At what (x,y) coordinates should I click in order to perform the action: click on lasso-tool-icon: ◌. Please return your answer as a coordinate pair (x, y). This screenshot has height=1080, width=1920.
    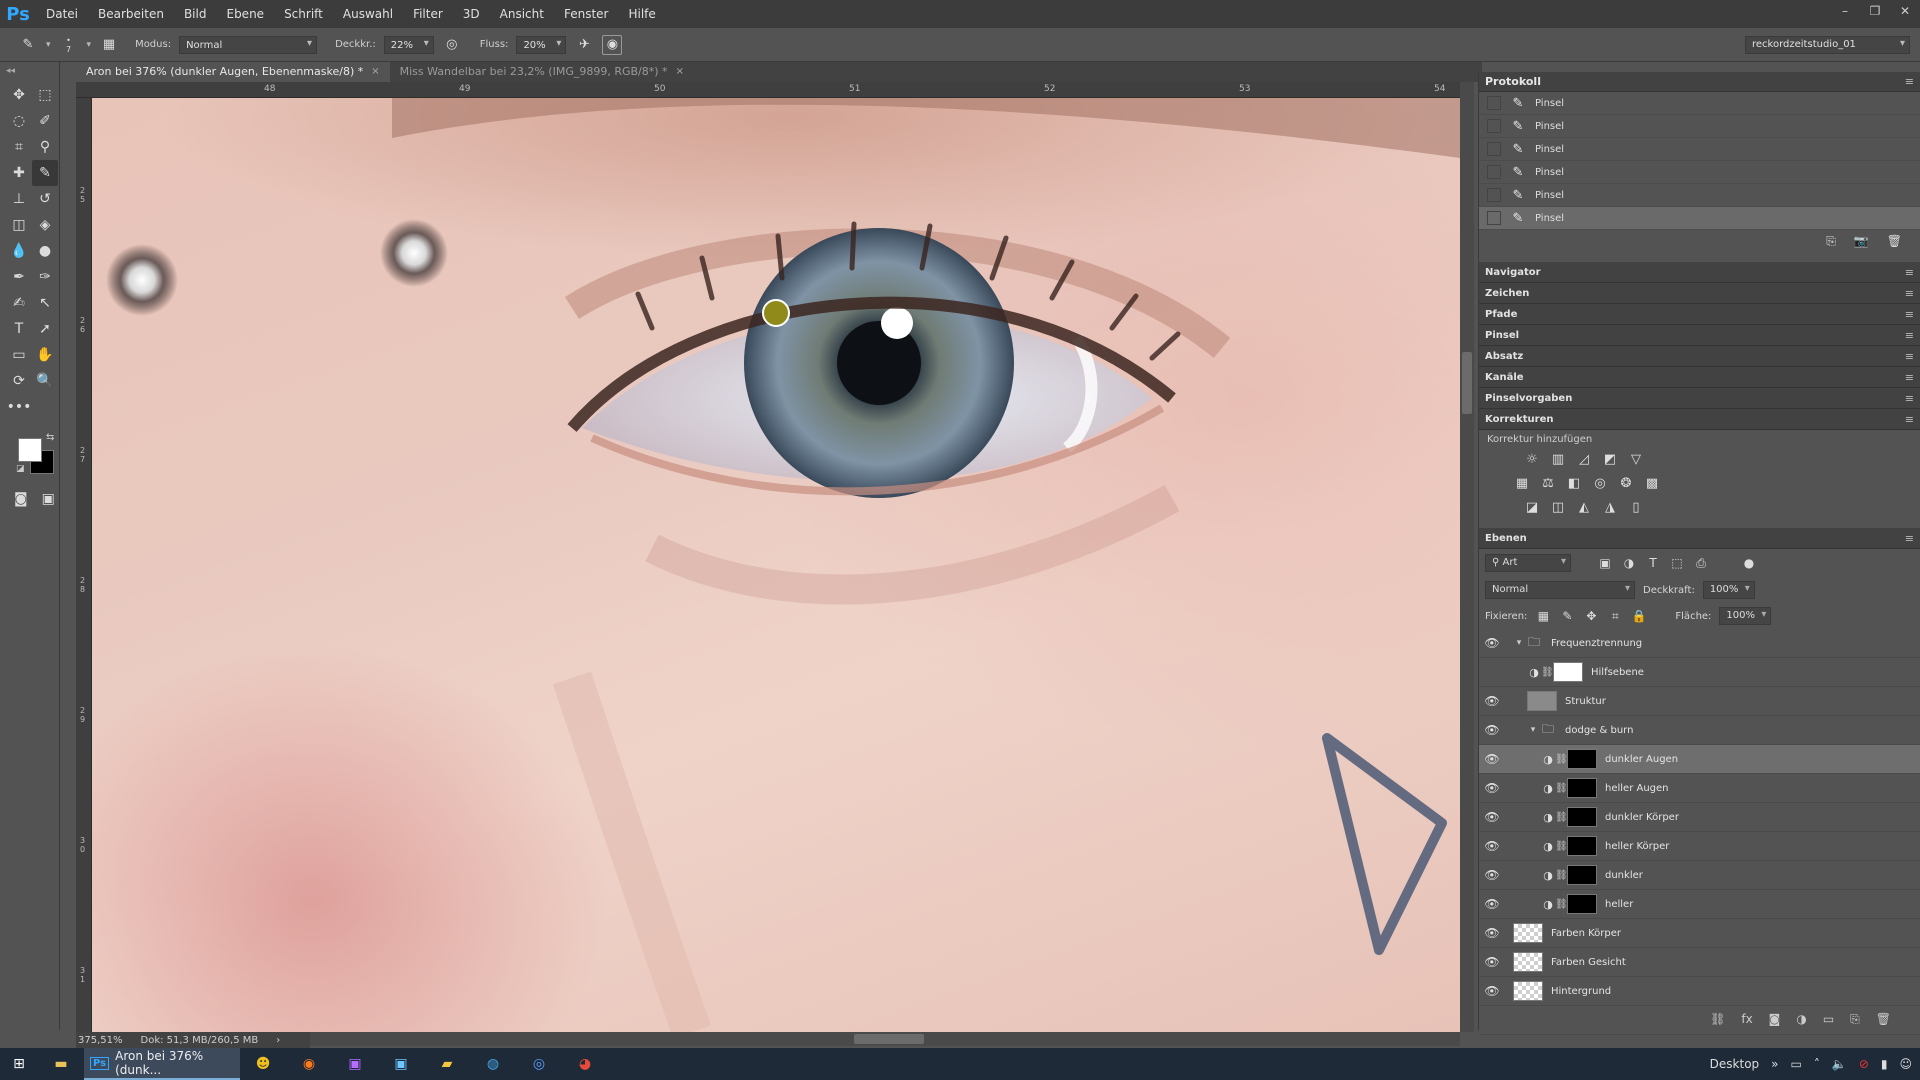
    Looking at the image, I should click on (19, 121).